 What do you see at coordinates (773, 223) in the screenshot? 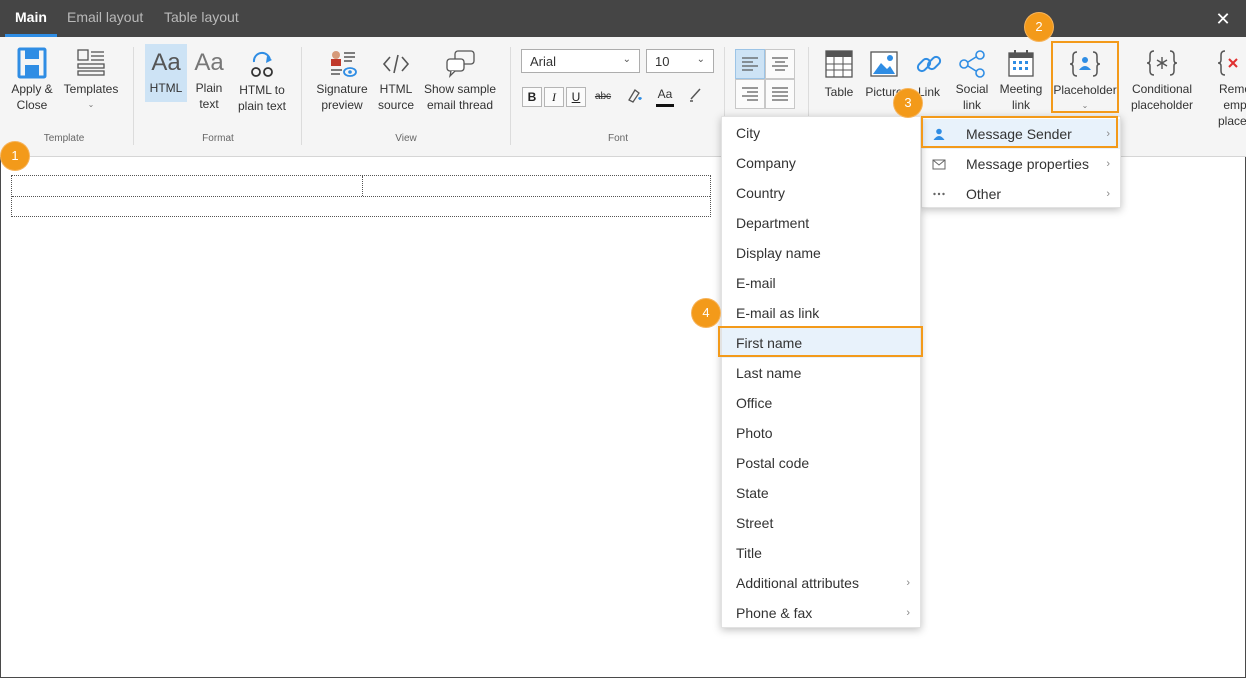
I see `menu-item-label: Department` at bounding box center [773, 223].